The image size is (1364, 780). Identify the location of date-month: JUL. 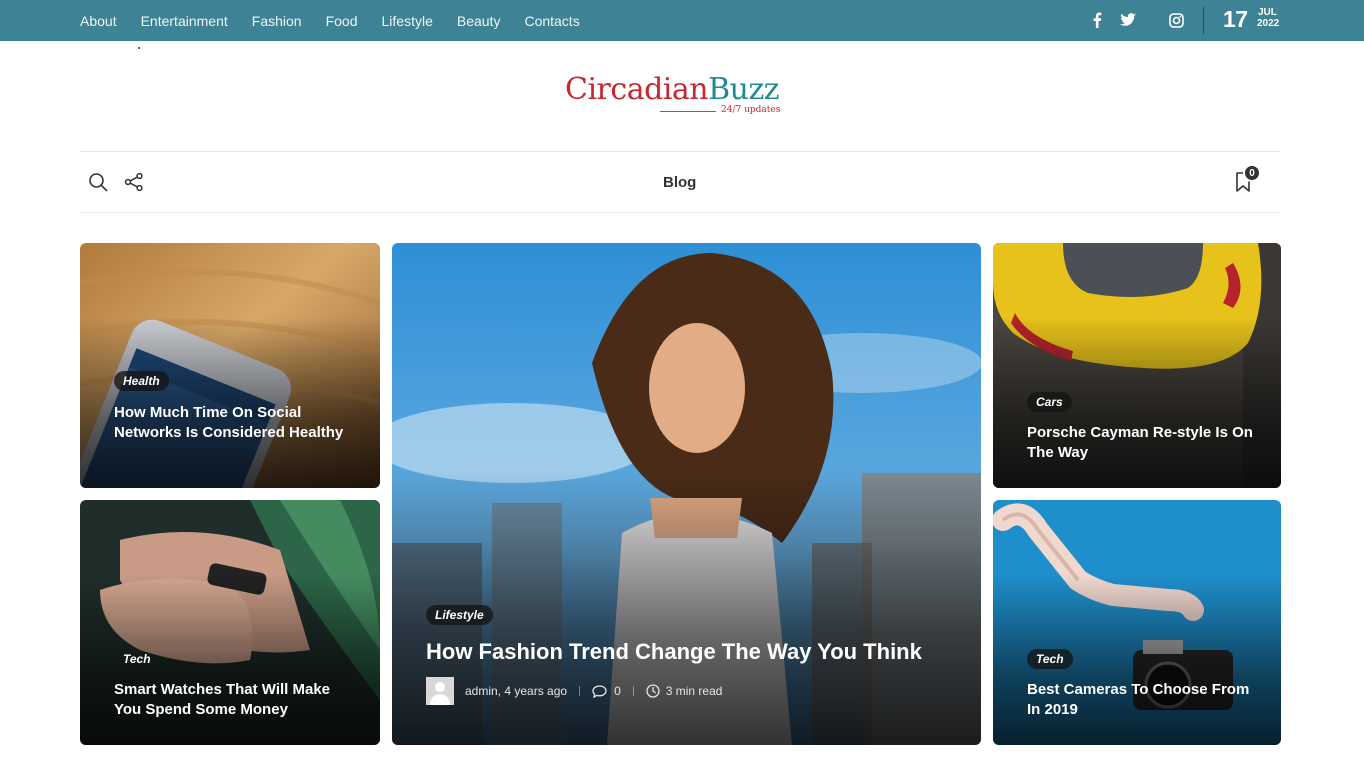
(1267, 12).